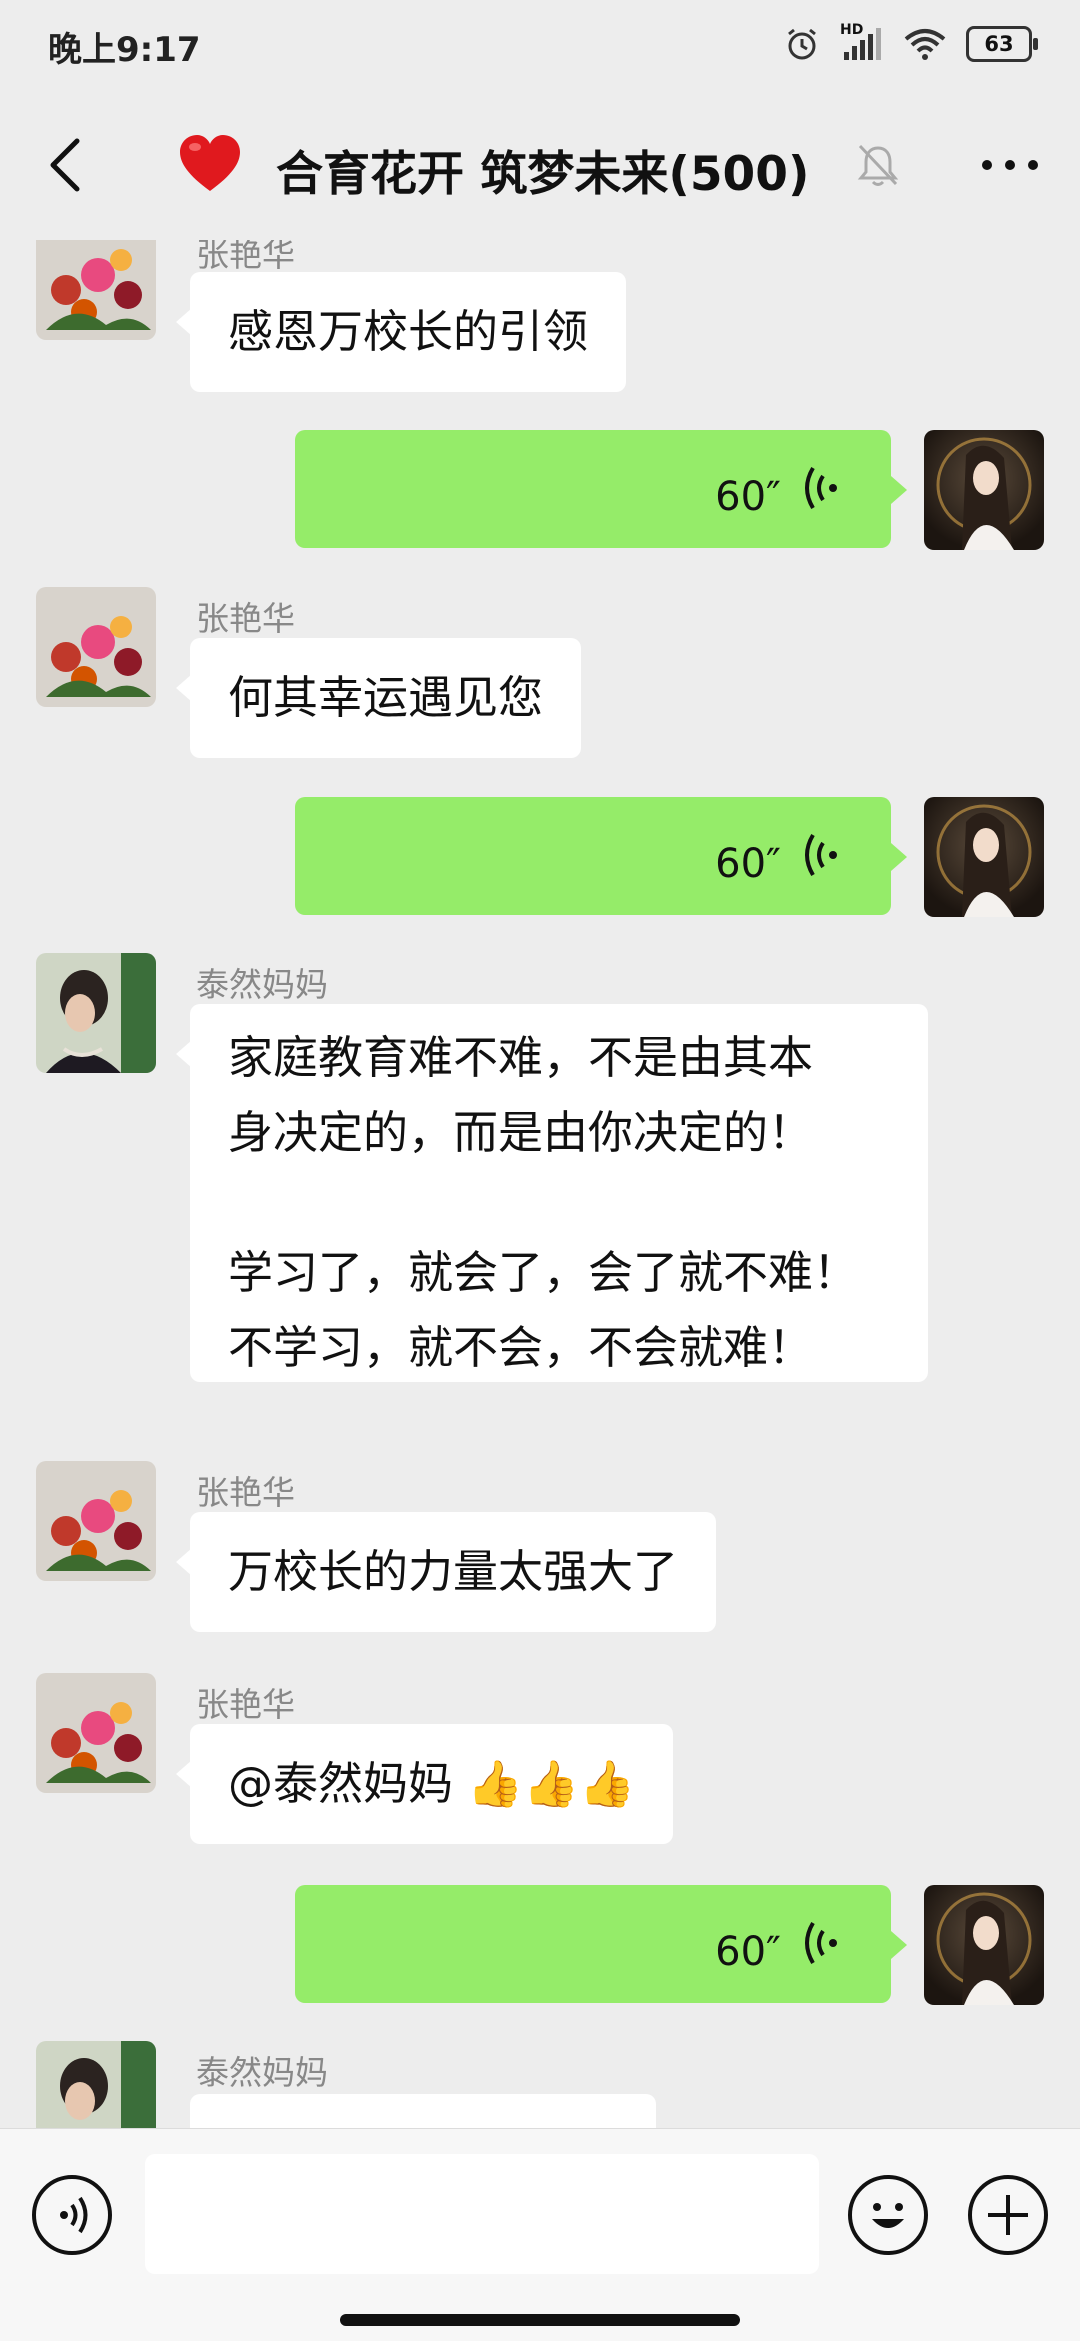 The height and width of the screenshot is (2341, 1080). I want to click on message-bubble: 万校长的力量太强大了, so click(446, 1572).